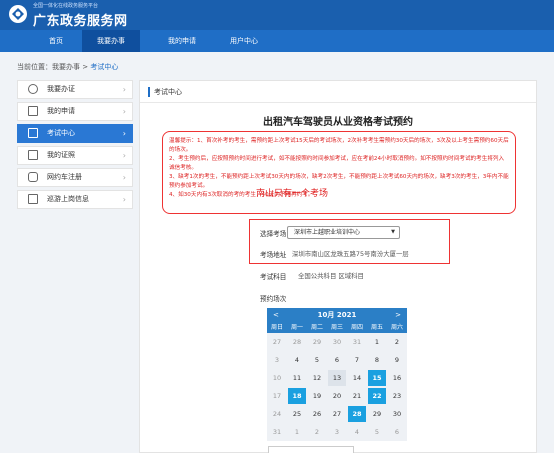 This screenshot has height=453, width=554. Describe the element at coordinates (397, 342) in the screenshot. I see `calendar-day: 2` at that location.